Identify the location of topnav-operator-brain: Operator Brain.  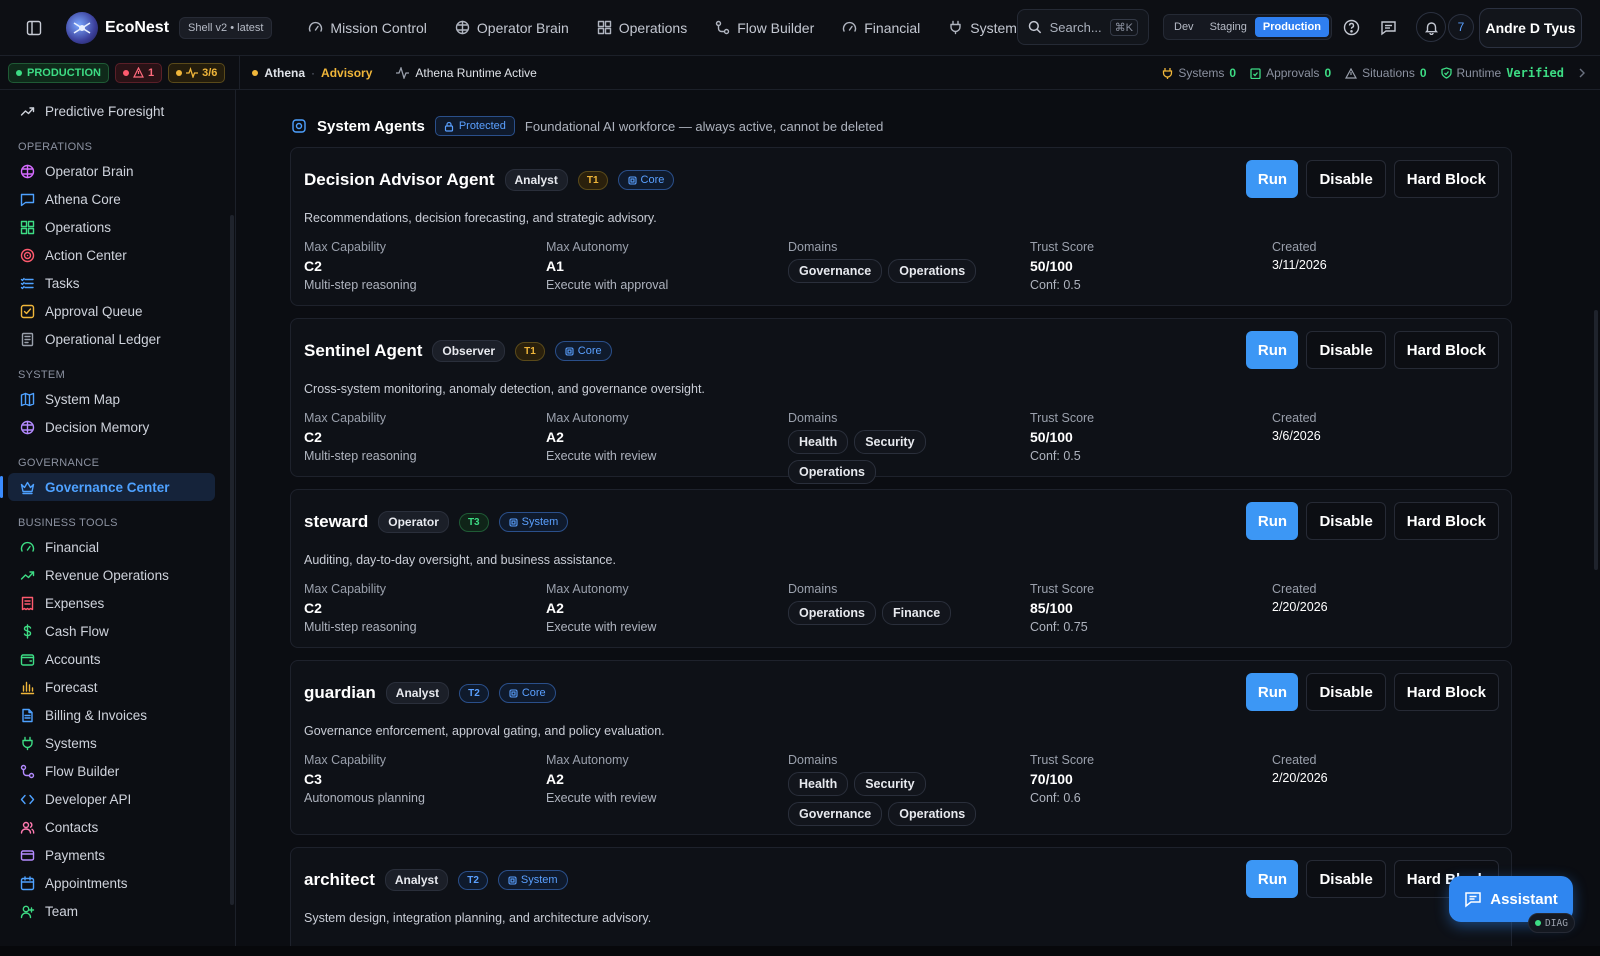
(512, 28).